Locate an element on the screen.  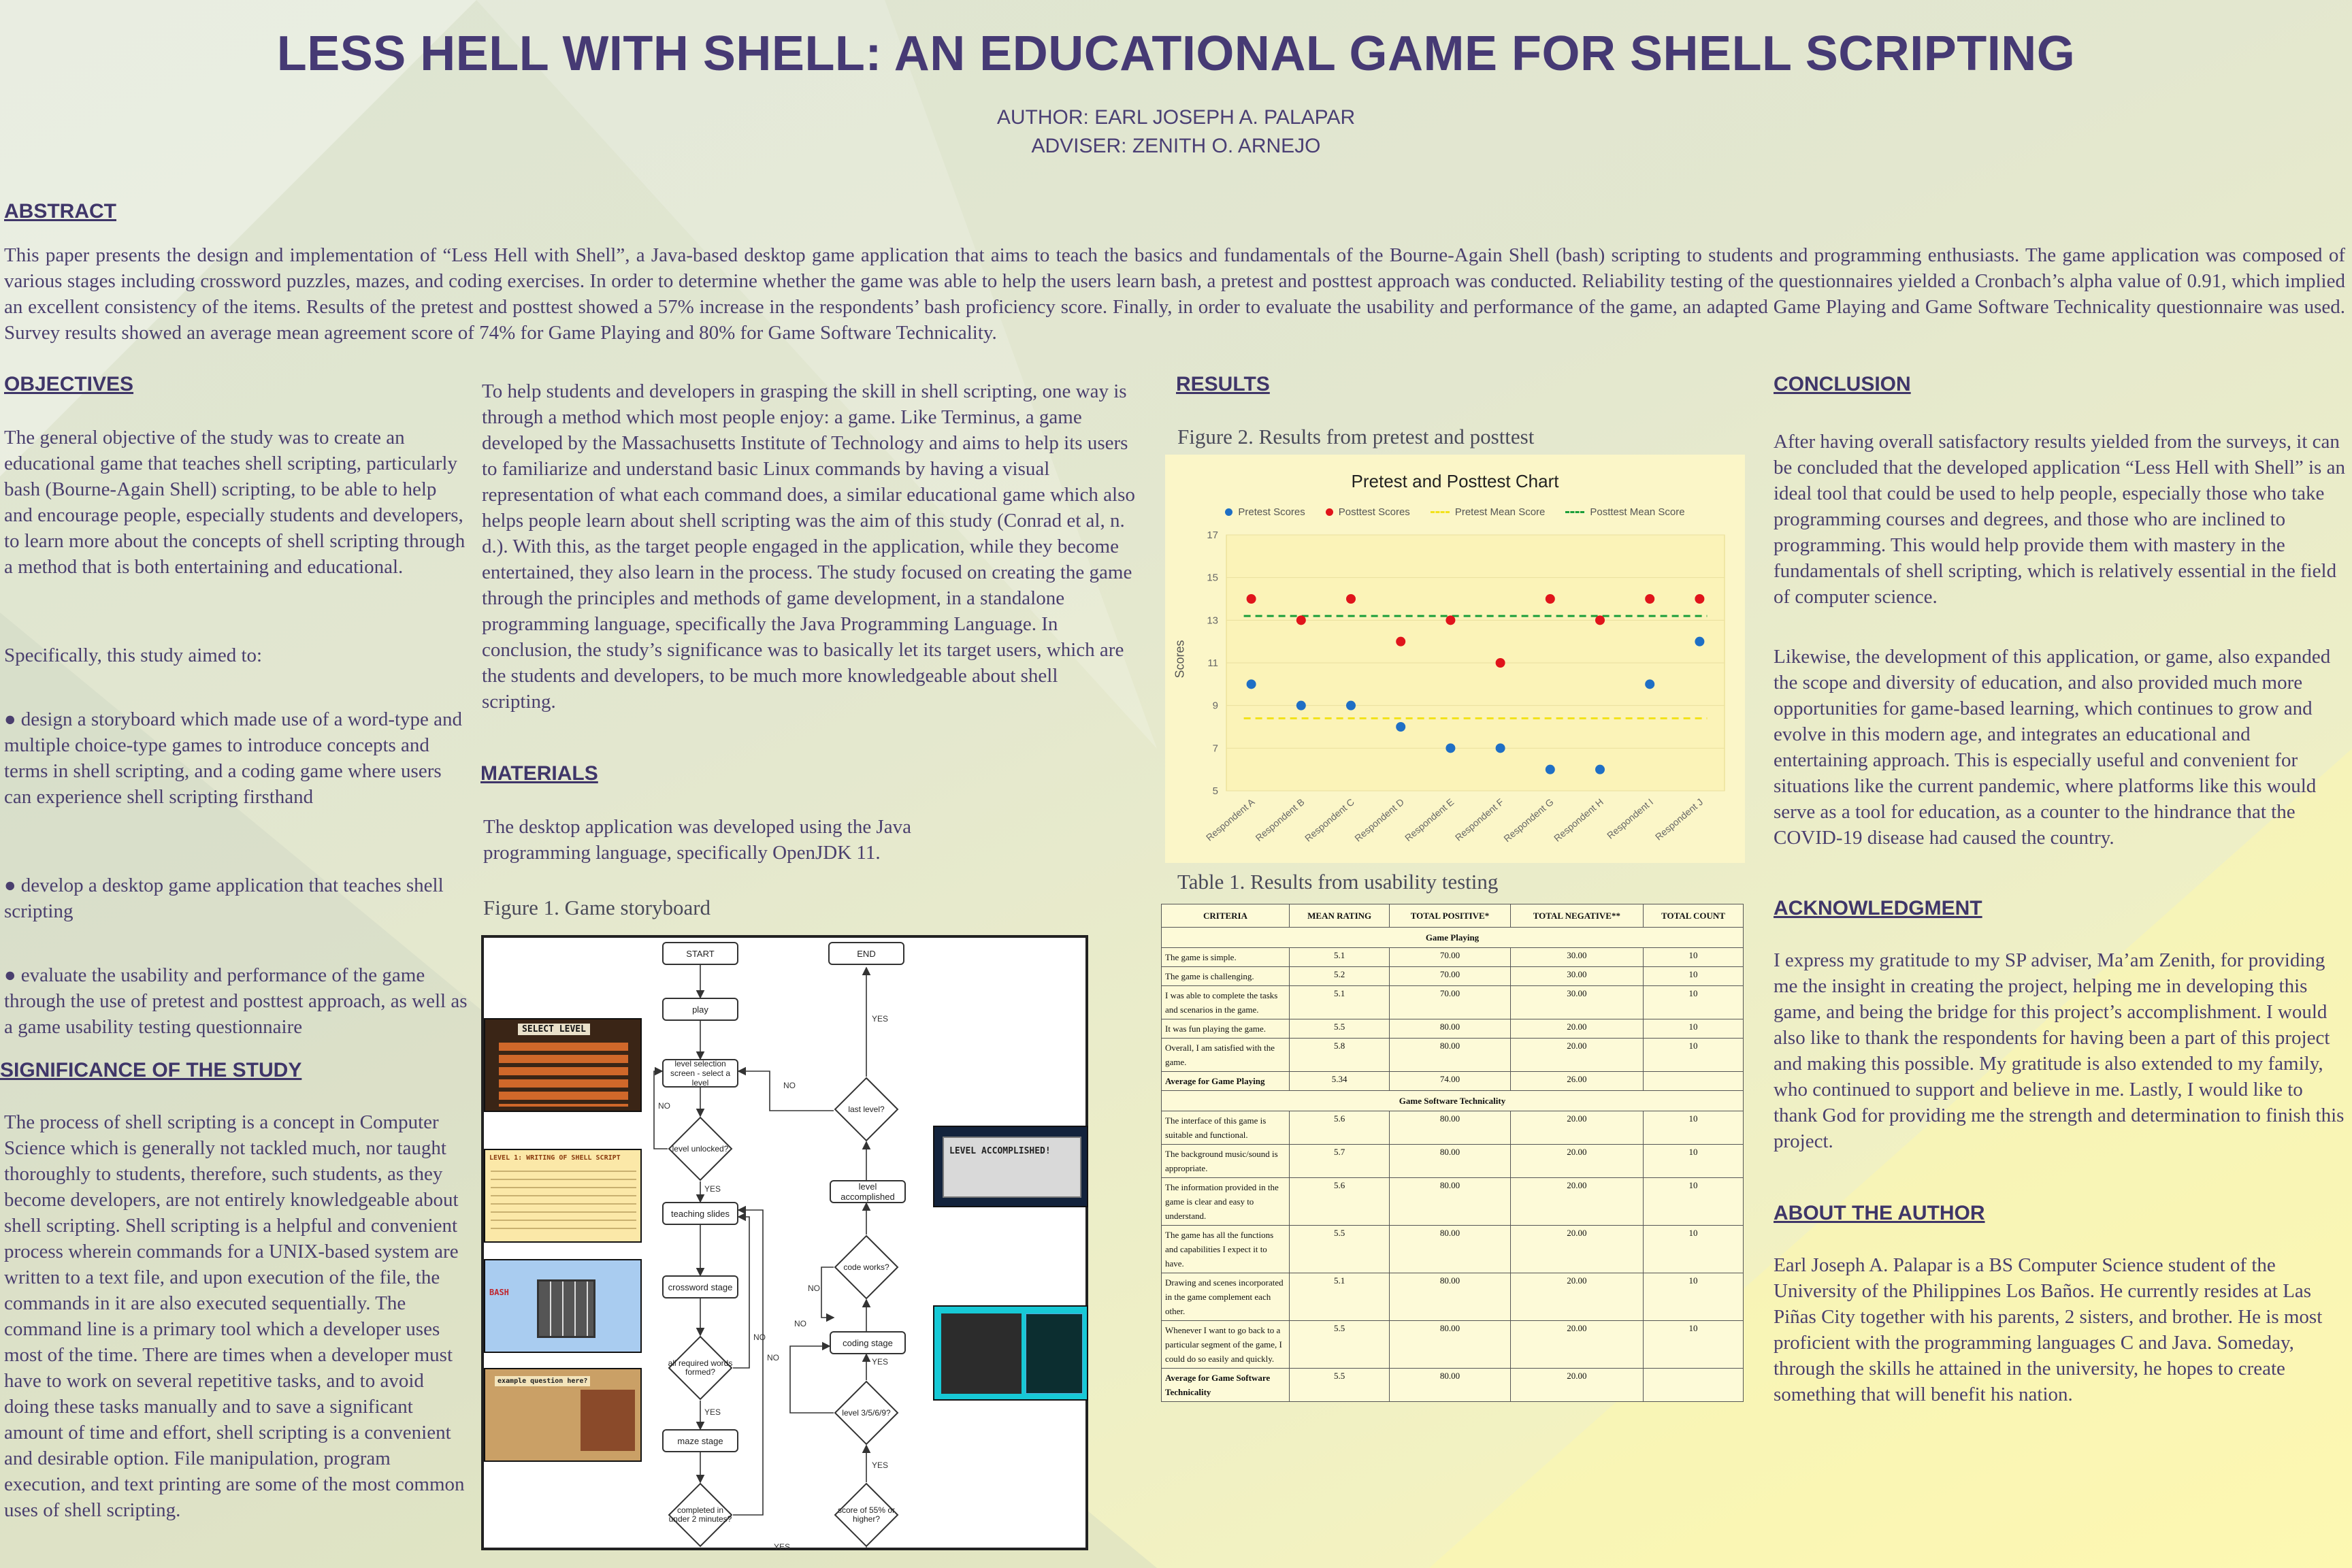
y-tick-label: 9 is located at coordinates (1215, 706).